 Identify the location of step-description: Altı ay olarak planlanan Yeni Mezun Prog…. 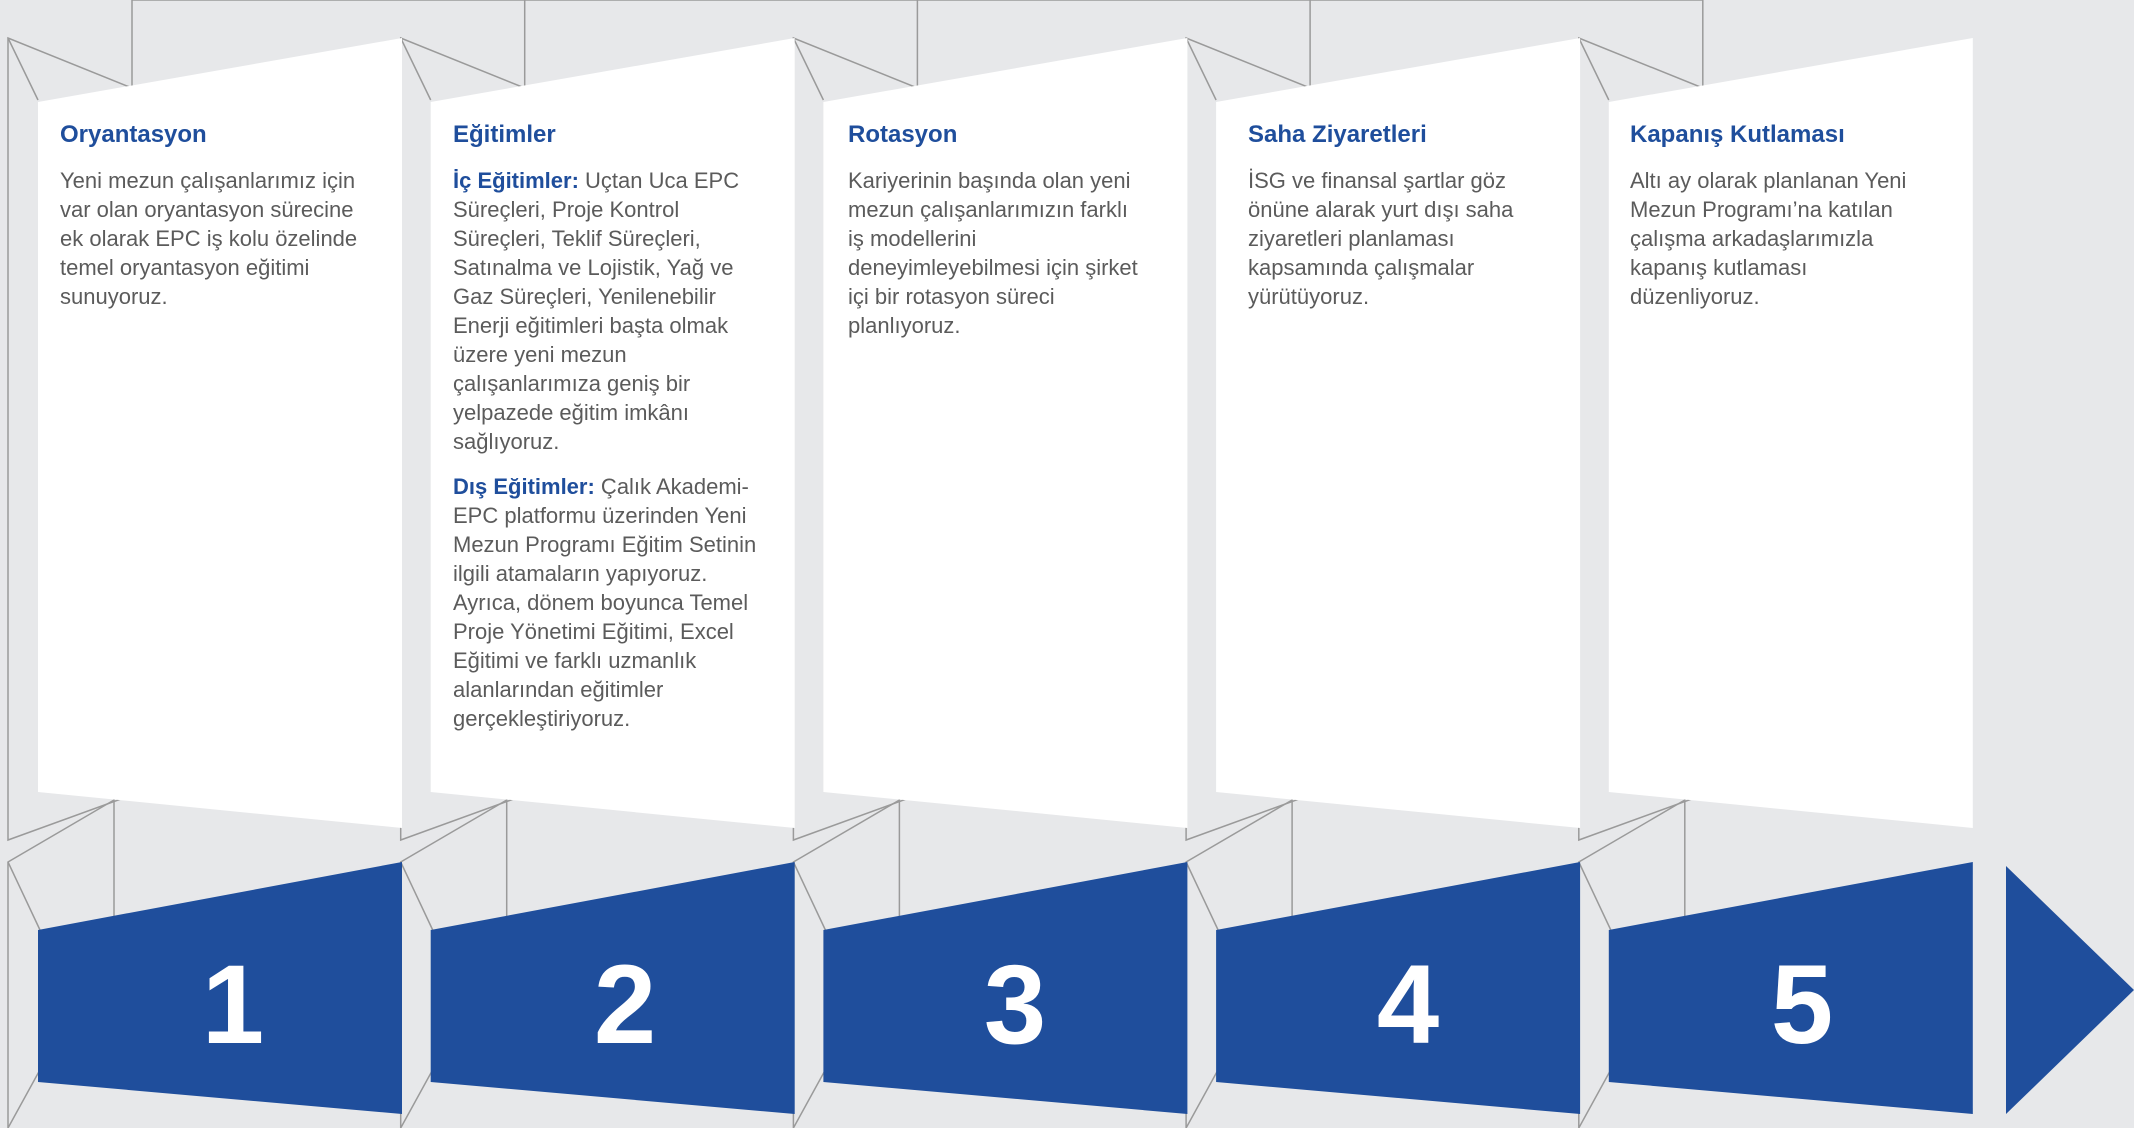
(1780, 238).